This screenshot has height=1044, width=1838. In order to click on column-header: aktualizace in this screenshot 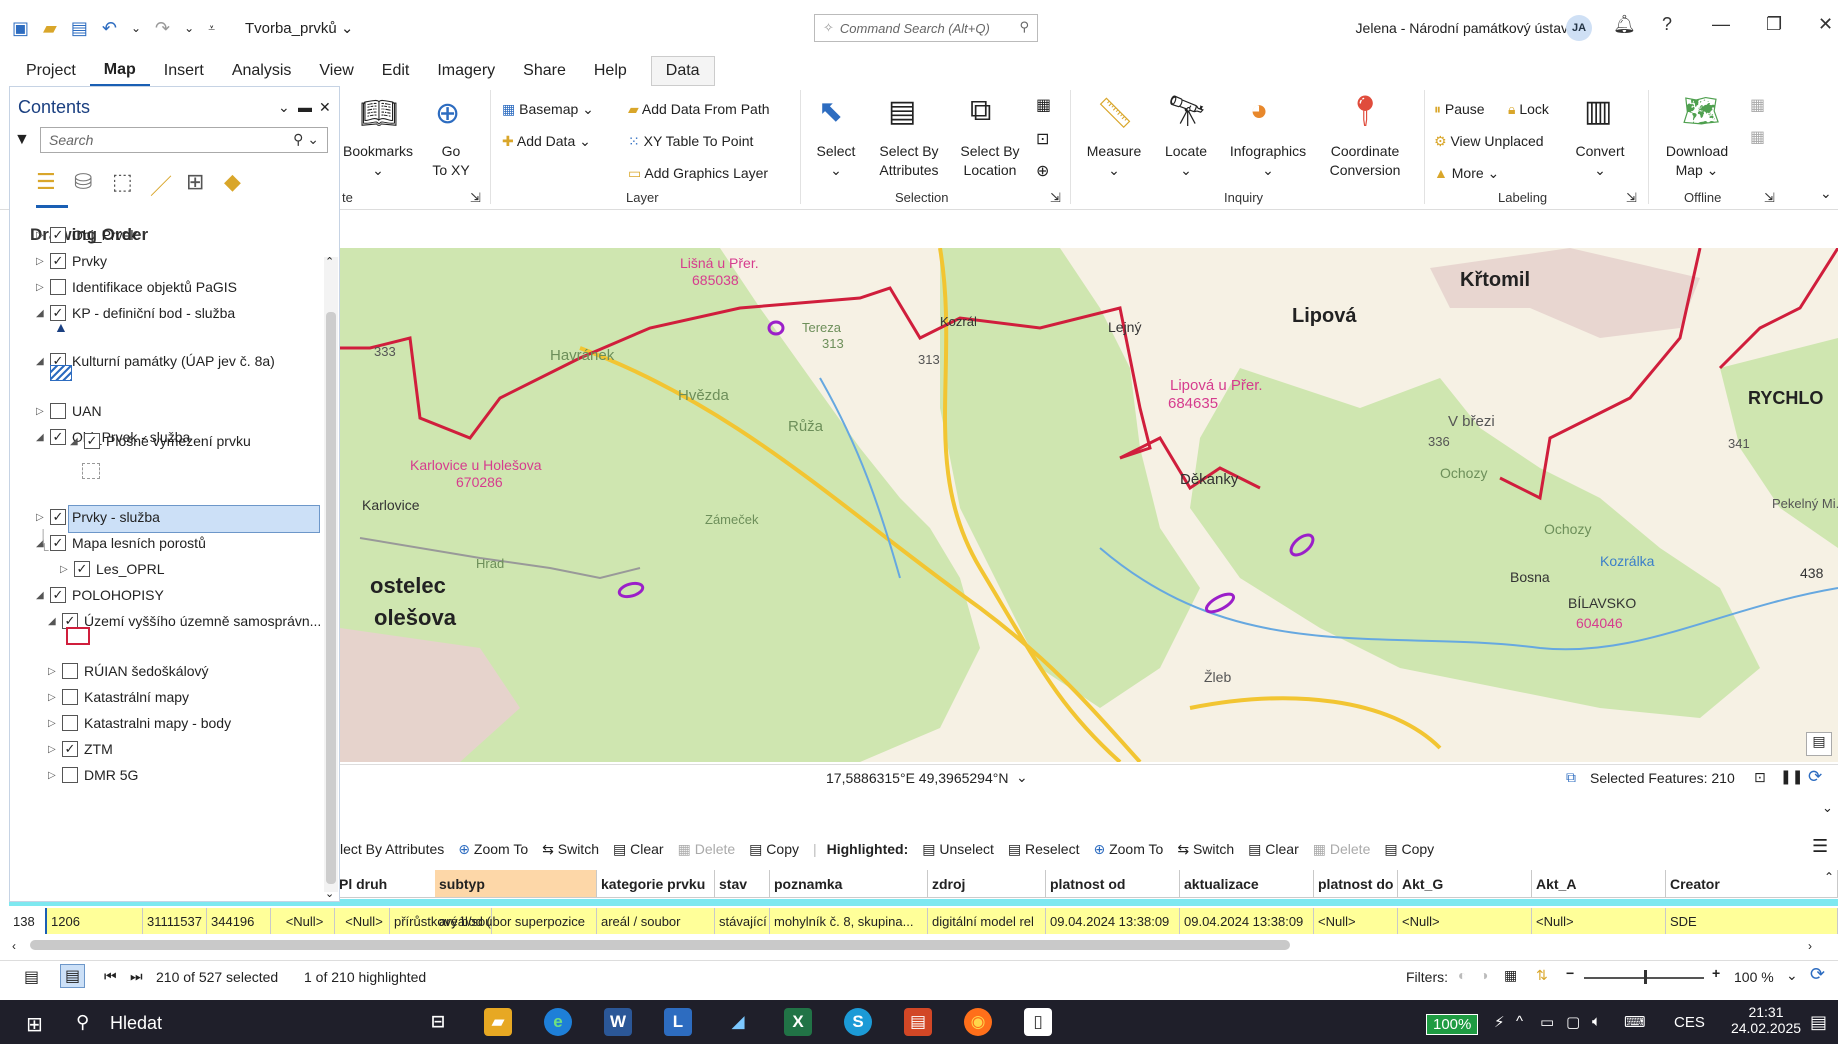, I will do `click(1247, 883)`.